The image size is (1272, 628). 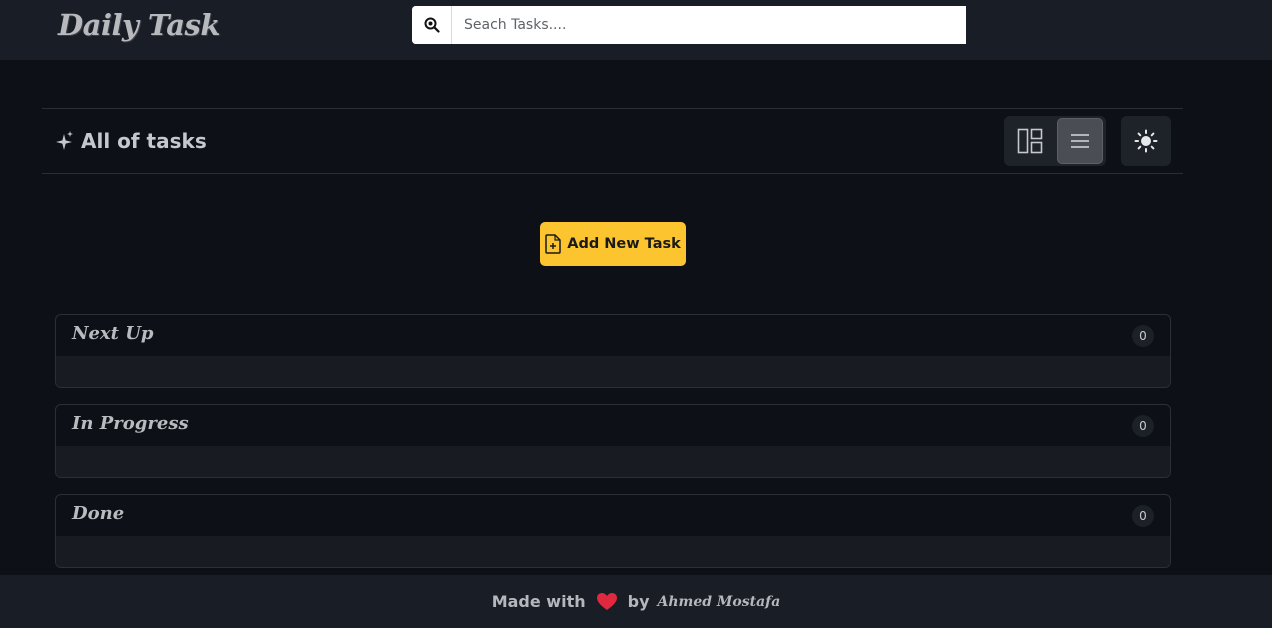 What do you see at coordinates (139, 25) in the screenshot?
I see `app-logo: Daily Task` at bounding box center [139, 25].